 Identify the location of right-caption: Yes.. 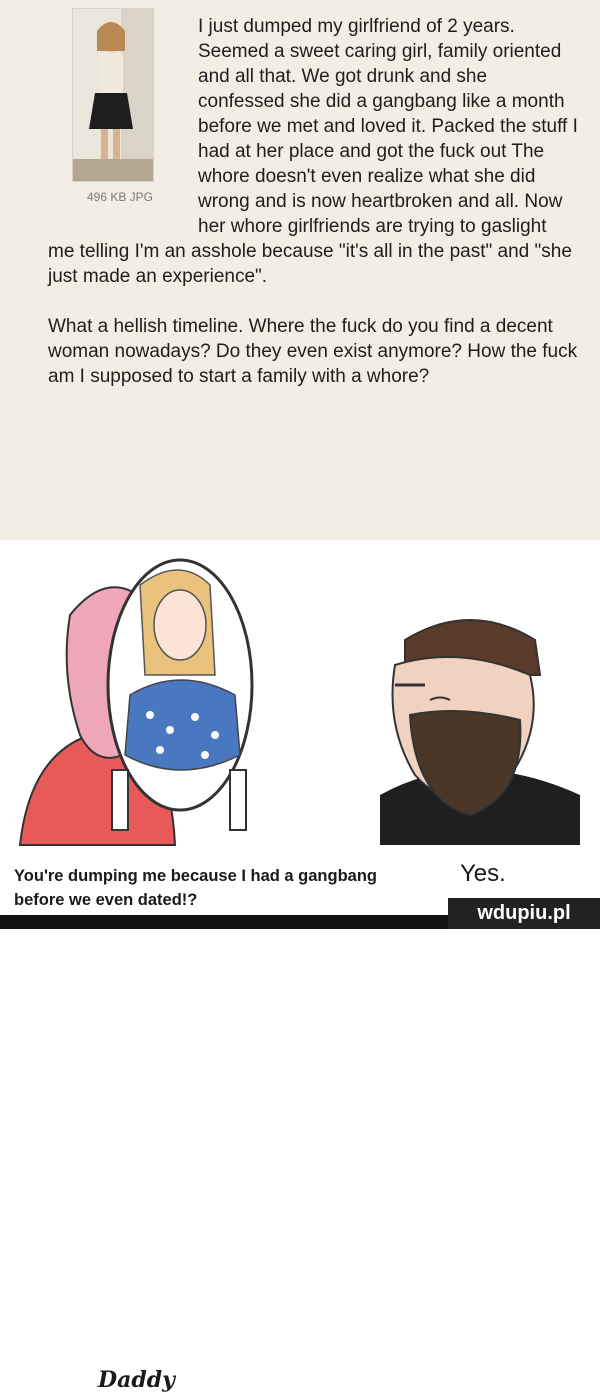
(483, 873).